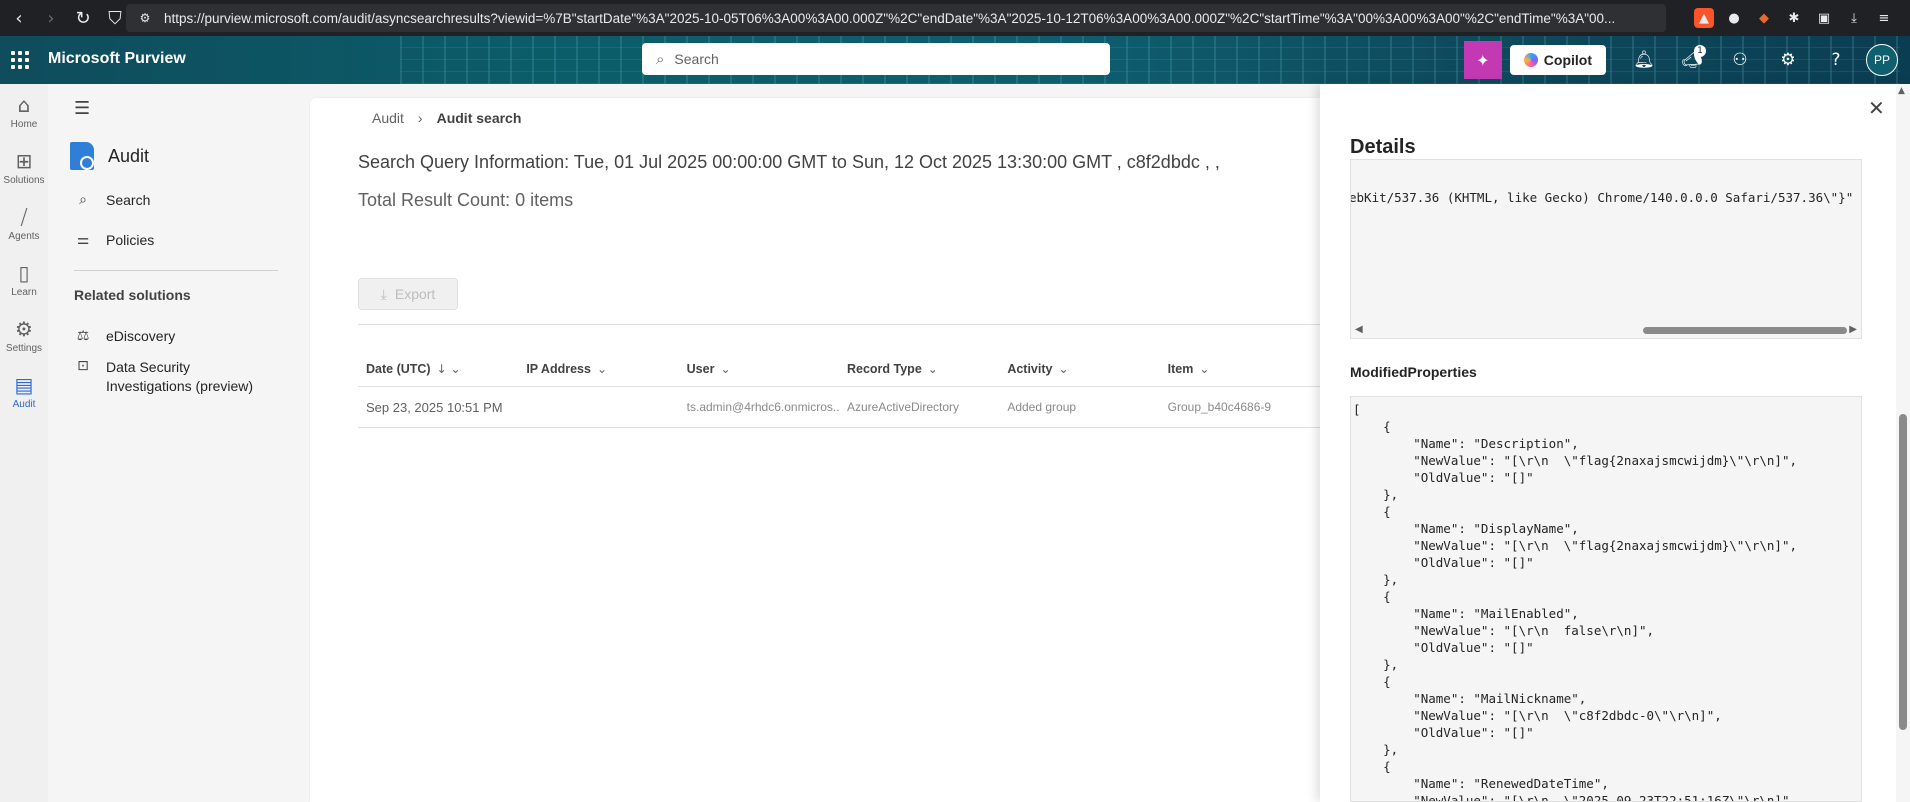  I want to click on breadcrumb-audit: Audit, so click(388, 118).